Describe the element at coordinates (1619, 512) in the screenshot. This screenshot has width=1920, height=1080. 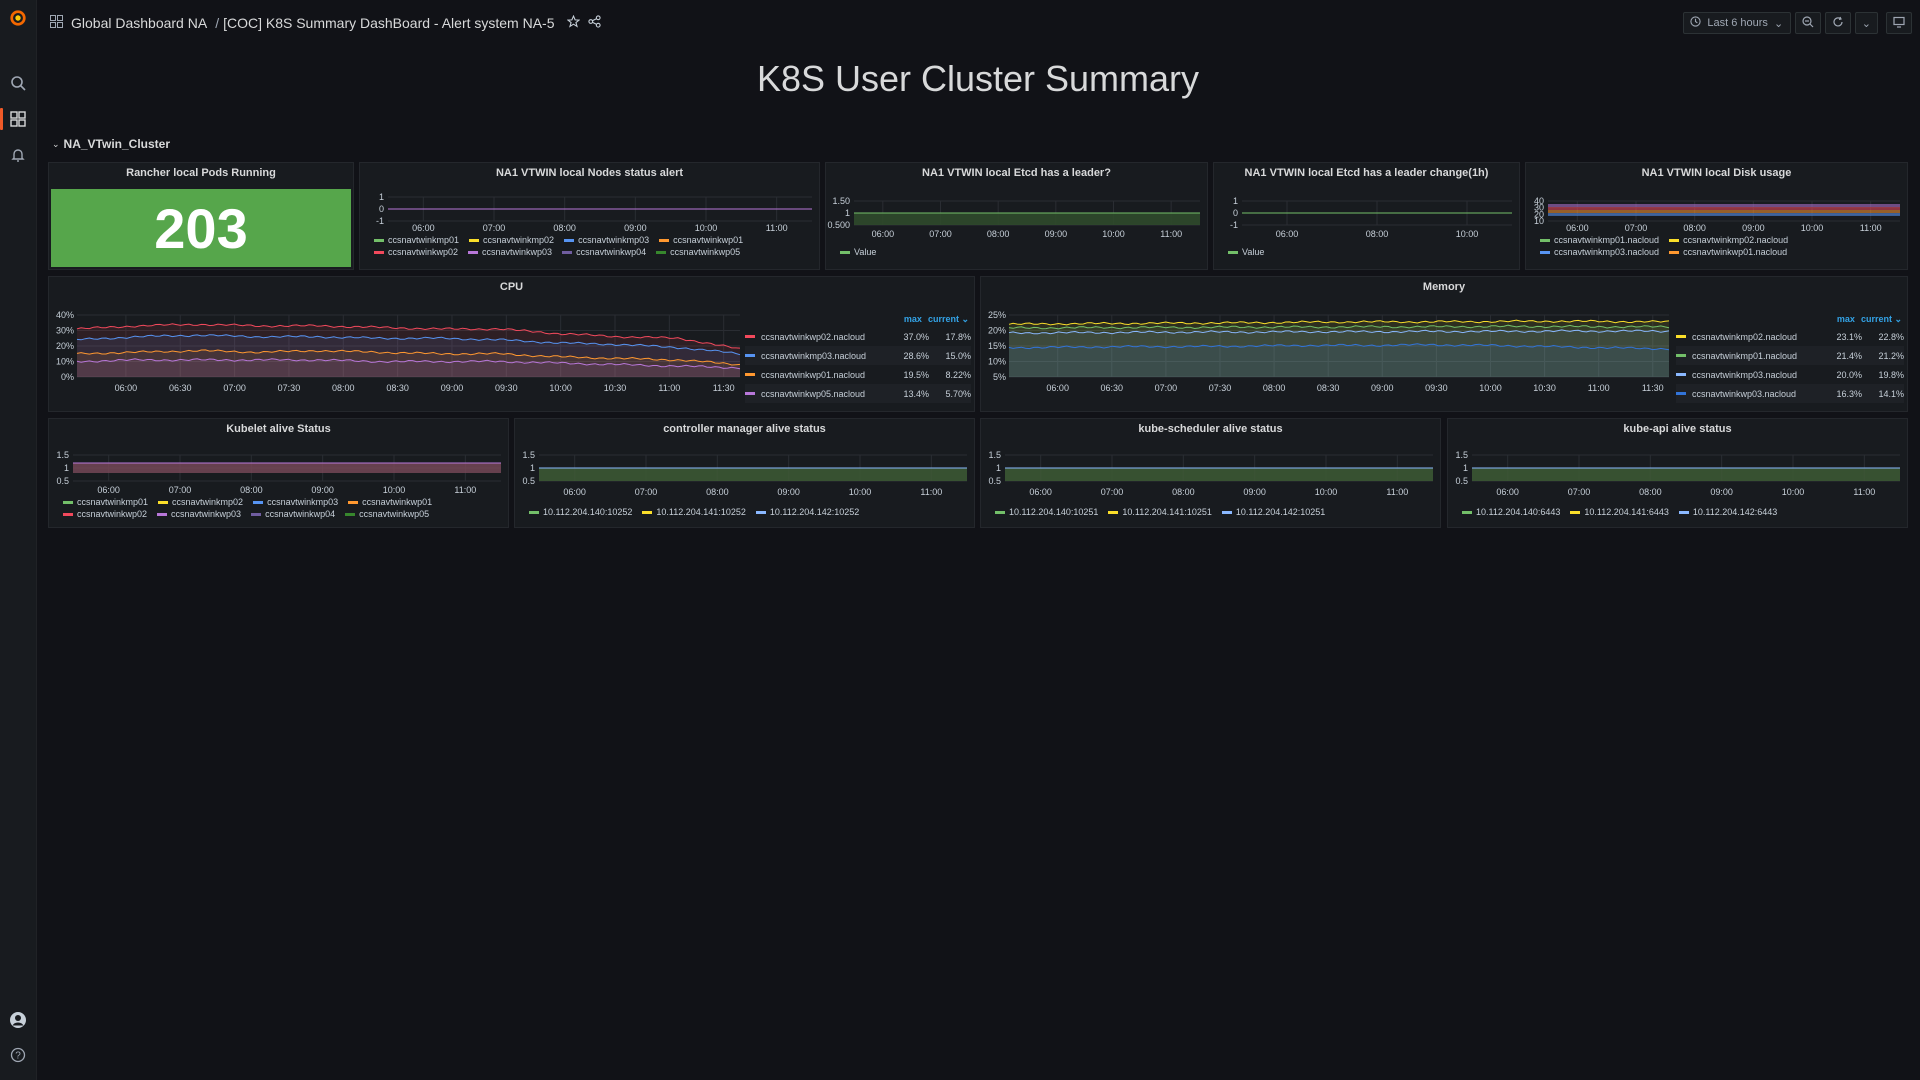
I see `legend-item: 10.112.204.141:6443` at that location.